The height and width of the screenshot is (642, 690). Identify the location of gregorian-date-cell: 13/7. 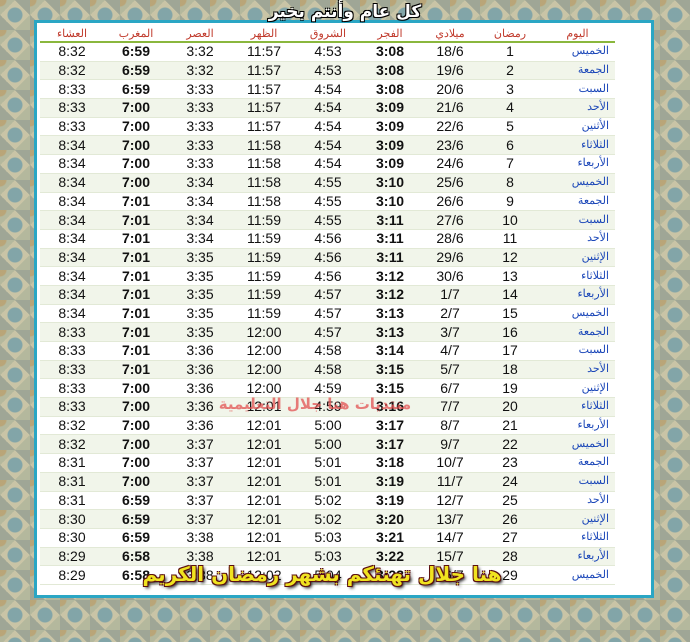
(450, 519).